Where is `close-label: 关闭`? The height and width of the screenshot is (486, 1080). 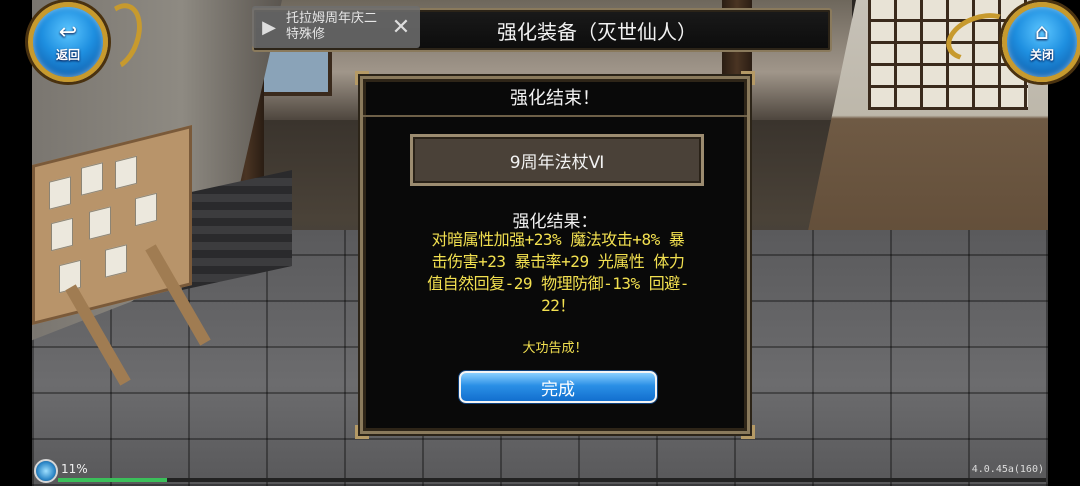
close-label: 关闭 is located at coordinates (1041, 54).